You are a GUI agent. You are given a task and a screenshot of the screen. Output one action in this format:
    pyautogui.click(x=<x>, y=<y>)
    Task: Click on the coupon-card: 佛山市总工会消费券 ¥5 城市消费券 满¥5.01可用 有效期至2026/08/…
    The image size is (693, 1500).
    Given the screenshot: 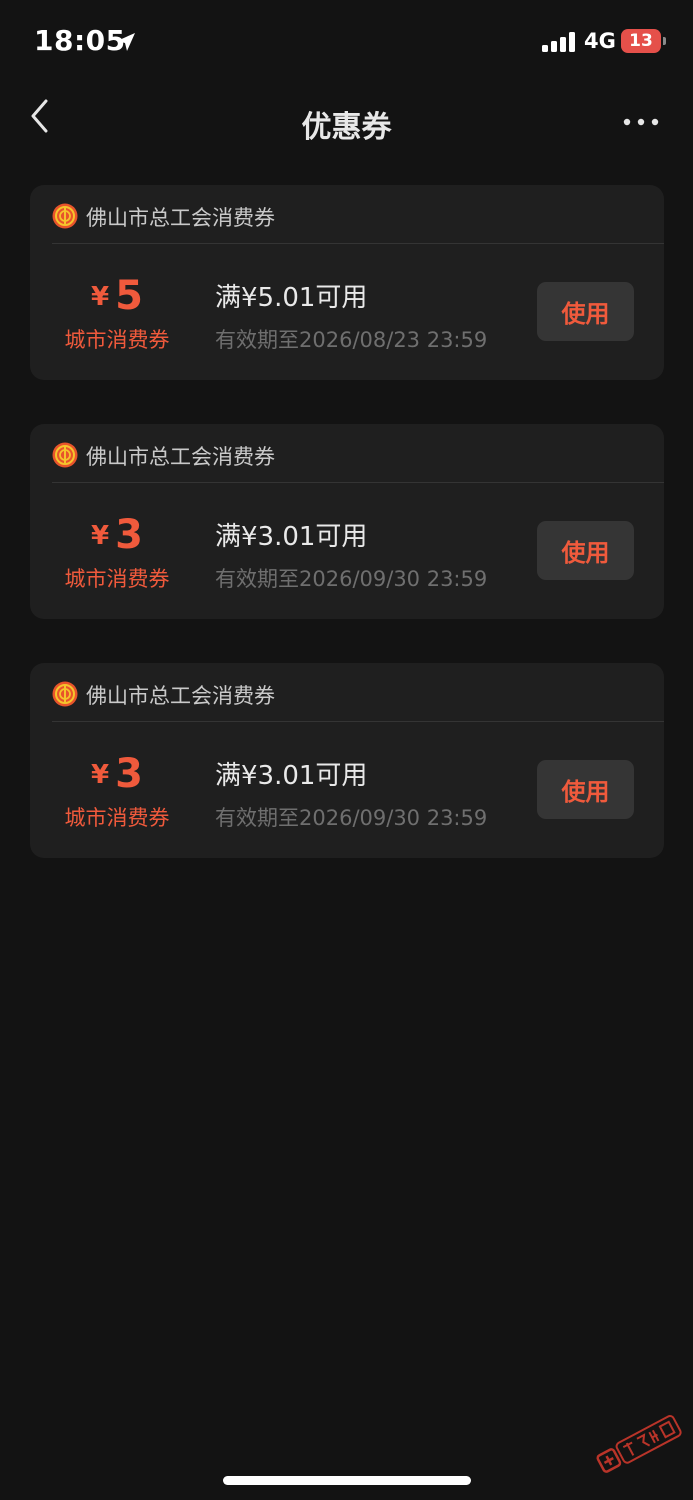 What is the action you would take?
    pyautogui.click(x=347, y=282)
    